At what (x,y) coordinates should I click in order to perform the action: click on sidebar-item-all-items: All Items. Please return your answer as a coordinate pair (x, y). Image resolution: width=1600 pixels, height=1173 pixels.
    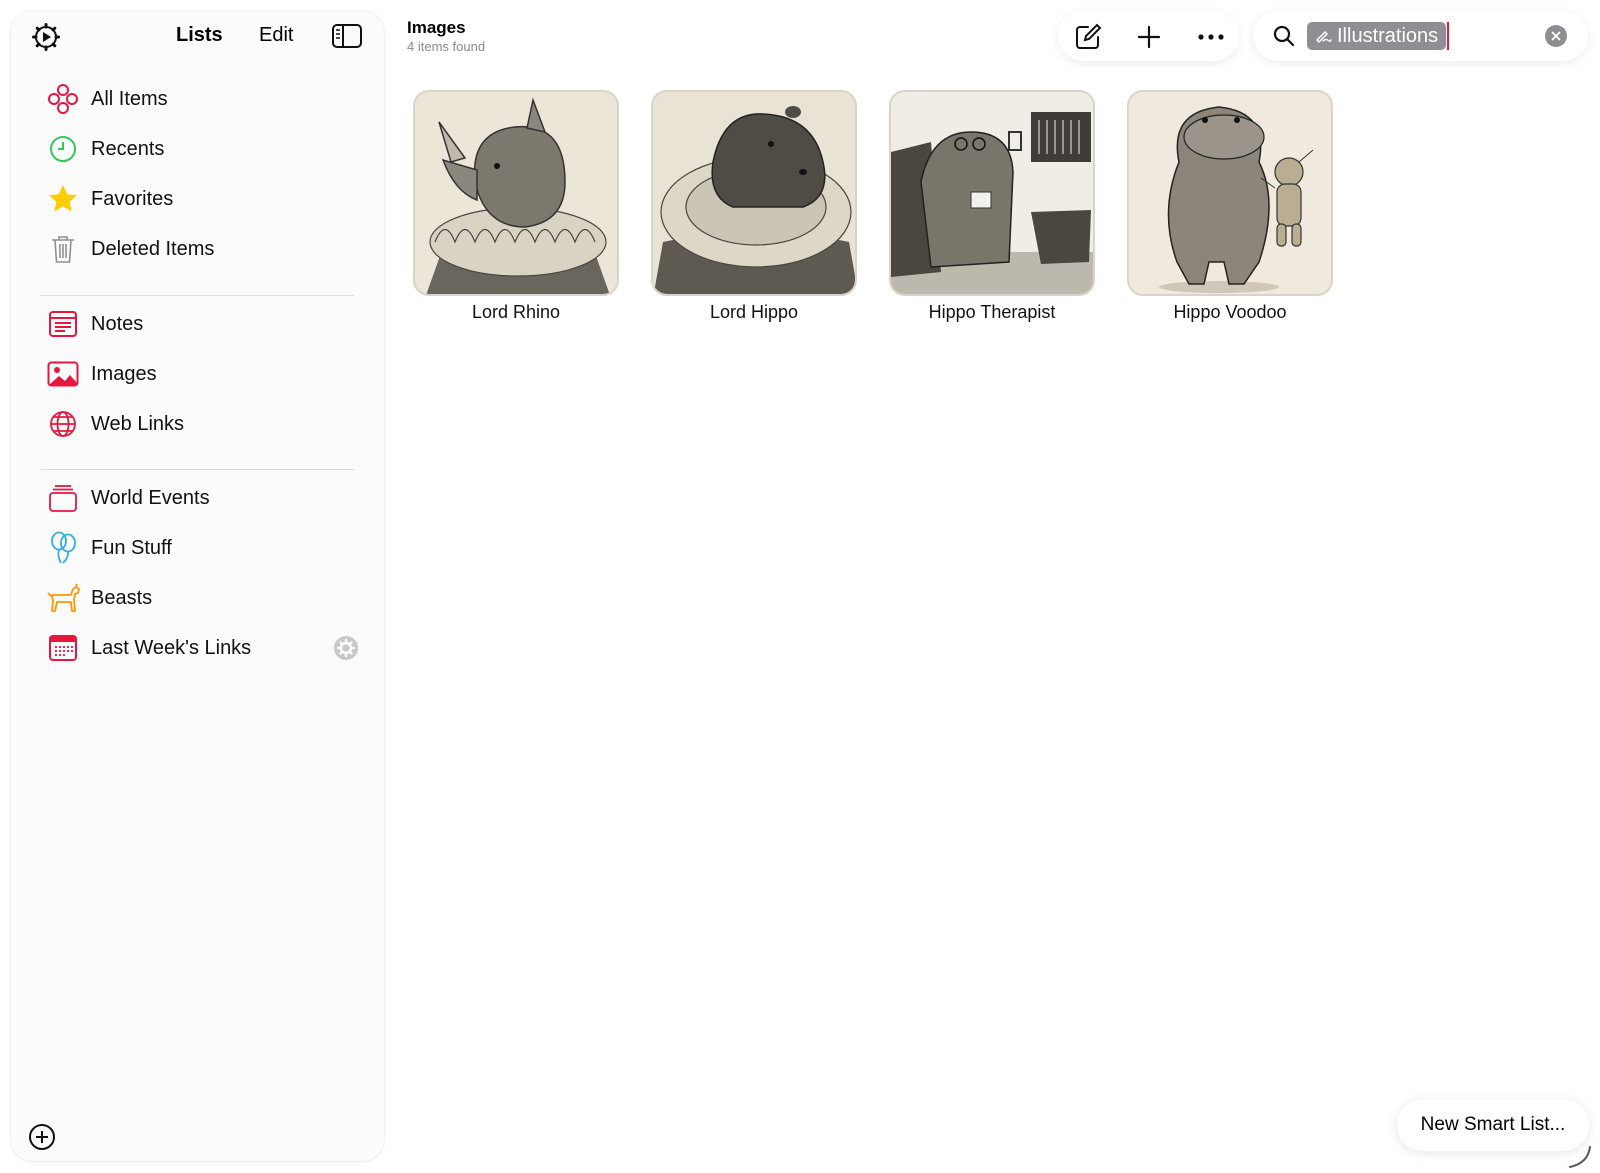
    Looking at the image, I should click on (206, 99).